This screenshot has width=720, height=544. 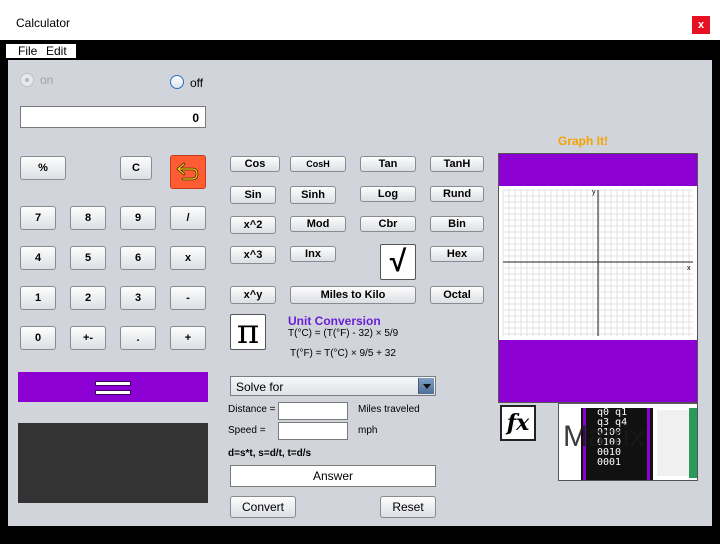 I want to click on radio-dot, so click(x=27, y=80).